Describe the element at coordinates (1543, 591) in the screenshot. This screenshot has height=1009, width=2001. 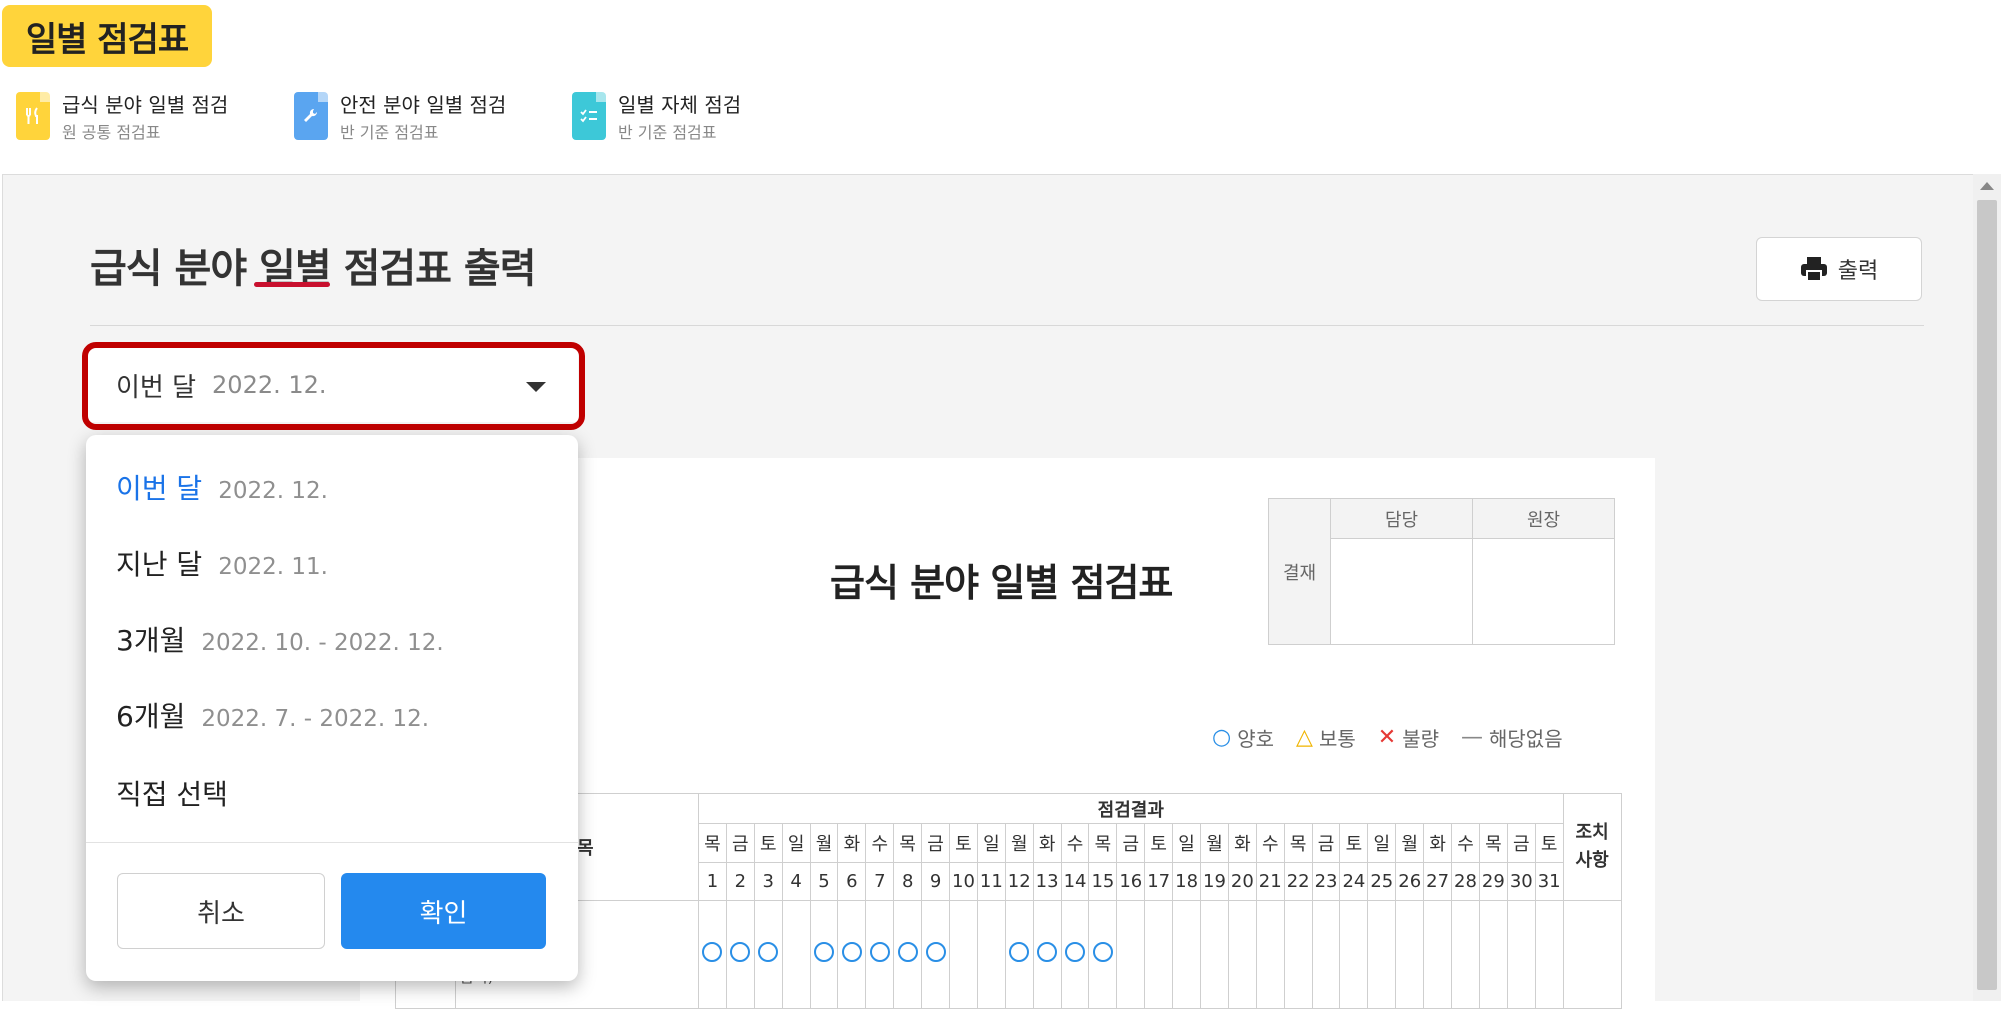
I see `approval-sign-director` at that location.